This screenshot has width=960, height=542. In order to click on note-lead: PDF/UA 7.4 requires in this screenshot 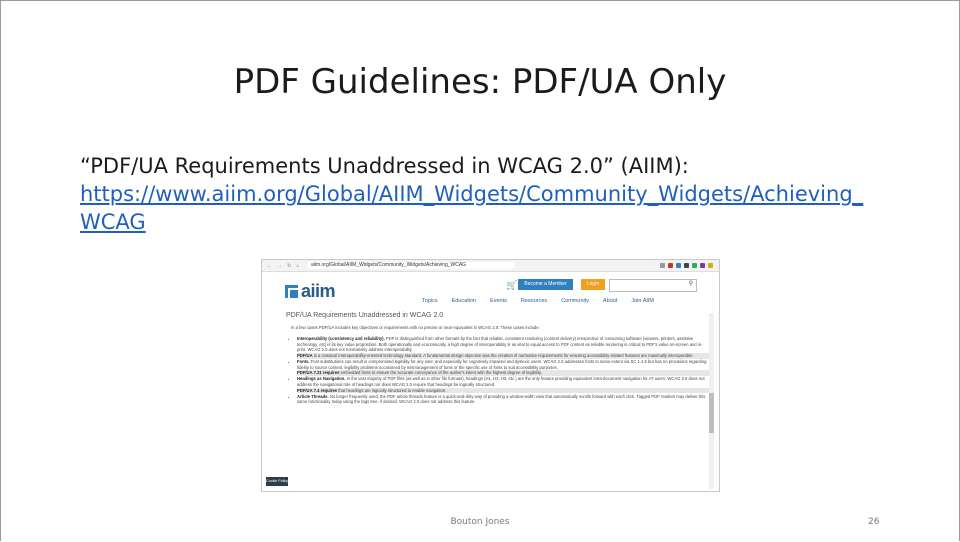, I will do `click(317, 390)`.